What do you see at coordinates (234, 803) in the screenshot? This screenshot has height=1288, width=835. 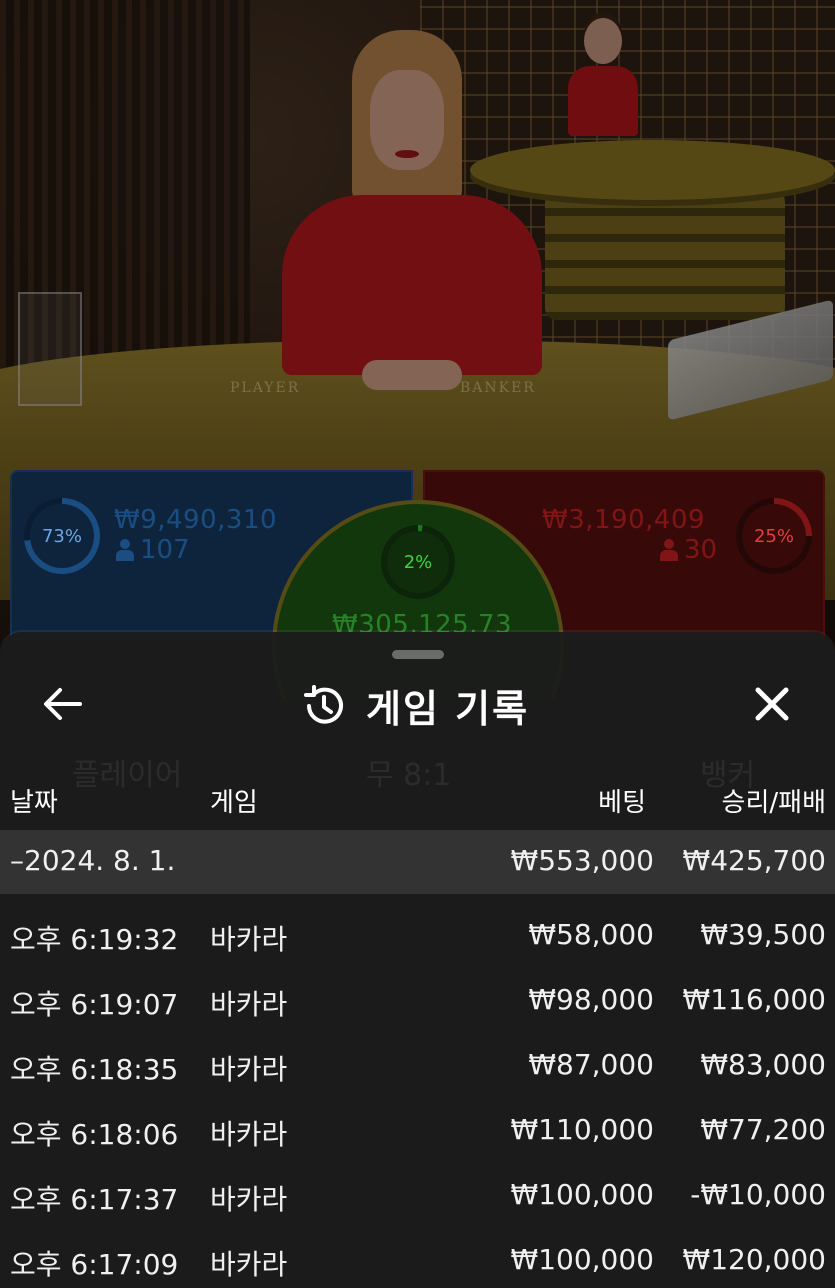 I see `column-header-game: 게임` at bounding box center [234, 803].